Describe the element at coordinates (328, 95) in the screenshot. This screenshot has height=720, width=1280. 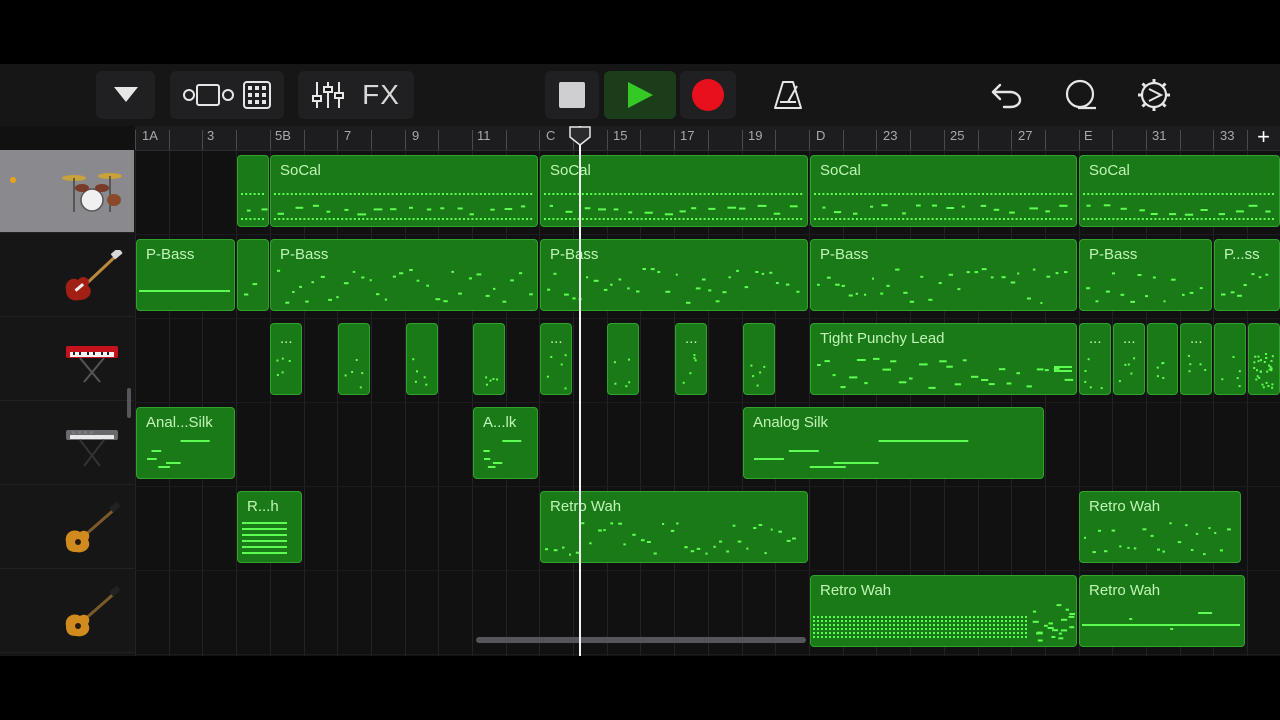
I see `mixer-icon` at that location.